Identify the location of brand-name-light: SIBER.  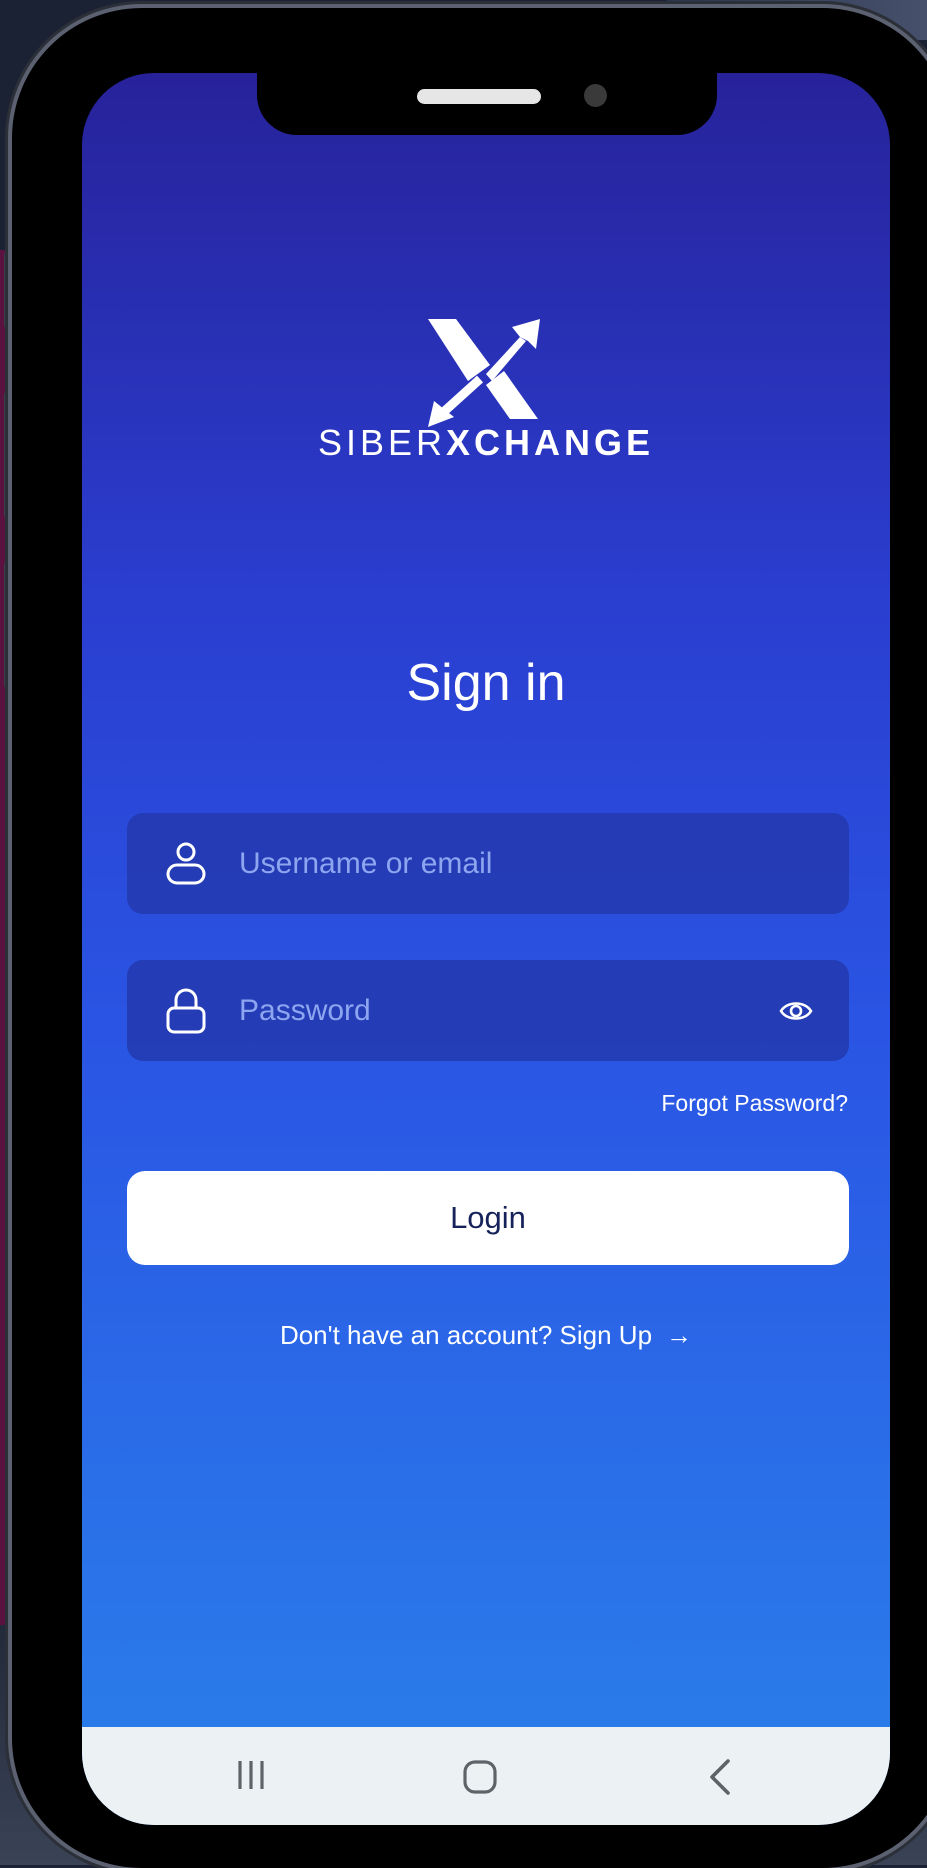
(381, 442).